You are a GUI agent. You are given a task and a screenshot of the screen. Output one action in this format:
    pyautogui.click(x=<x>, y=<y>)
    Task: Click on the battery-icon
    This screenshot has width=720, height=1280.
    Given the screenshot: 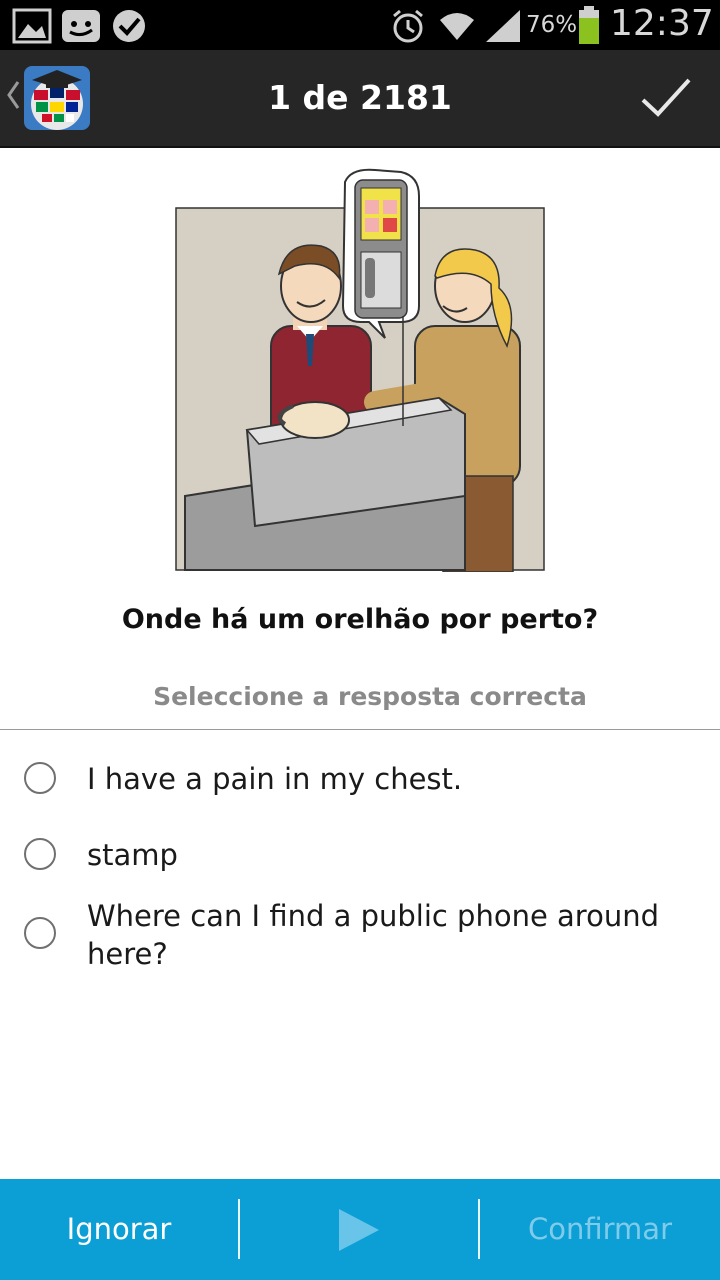 What is the action you would take?
    pyautogui.click(x=589, y=25)
    